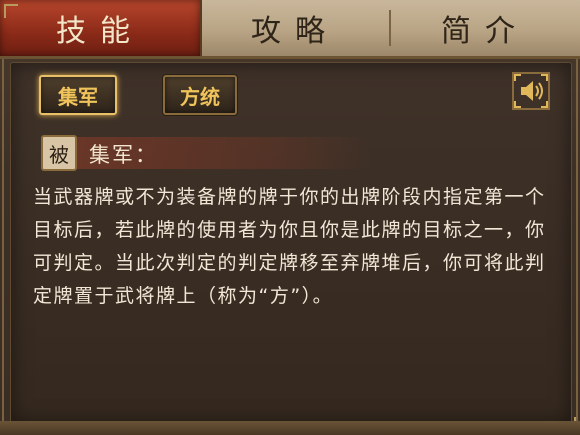 The image size is (580, 435). Describe the element at coordinates (11, 11) in the screenshot. I see `frame-corner-ornament` at that location.